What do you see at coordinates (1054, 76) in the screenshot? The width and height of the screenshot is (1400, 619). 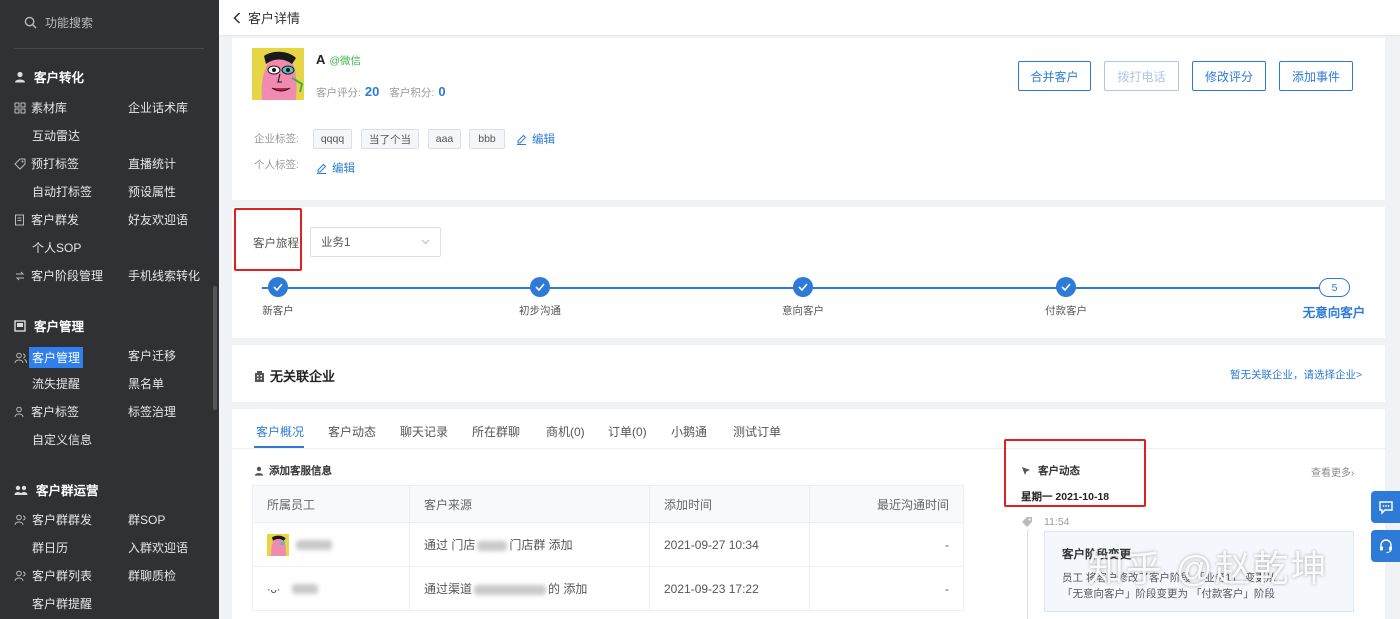 I see `merge-customer-button: 合并客户` at bounding box center [1054, 76].